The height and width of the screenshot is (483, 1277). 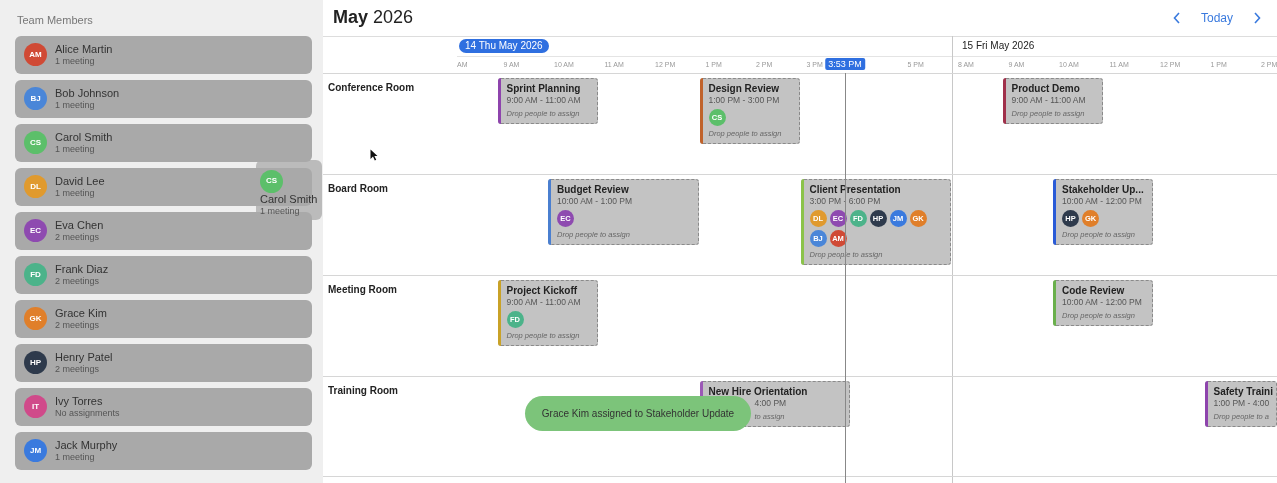 What do you see at coordinates (845, 64) in the screenshot?
I see `current-time-label: 3:53 PM` at bounding box center [845, 64].